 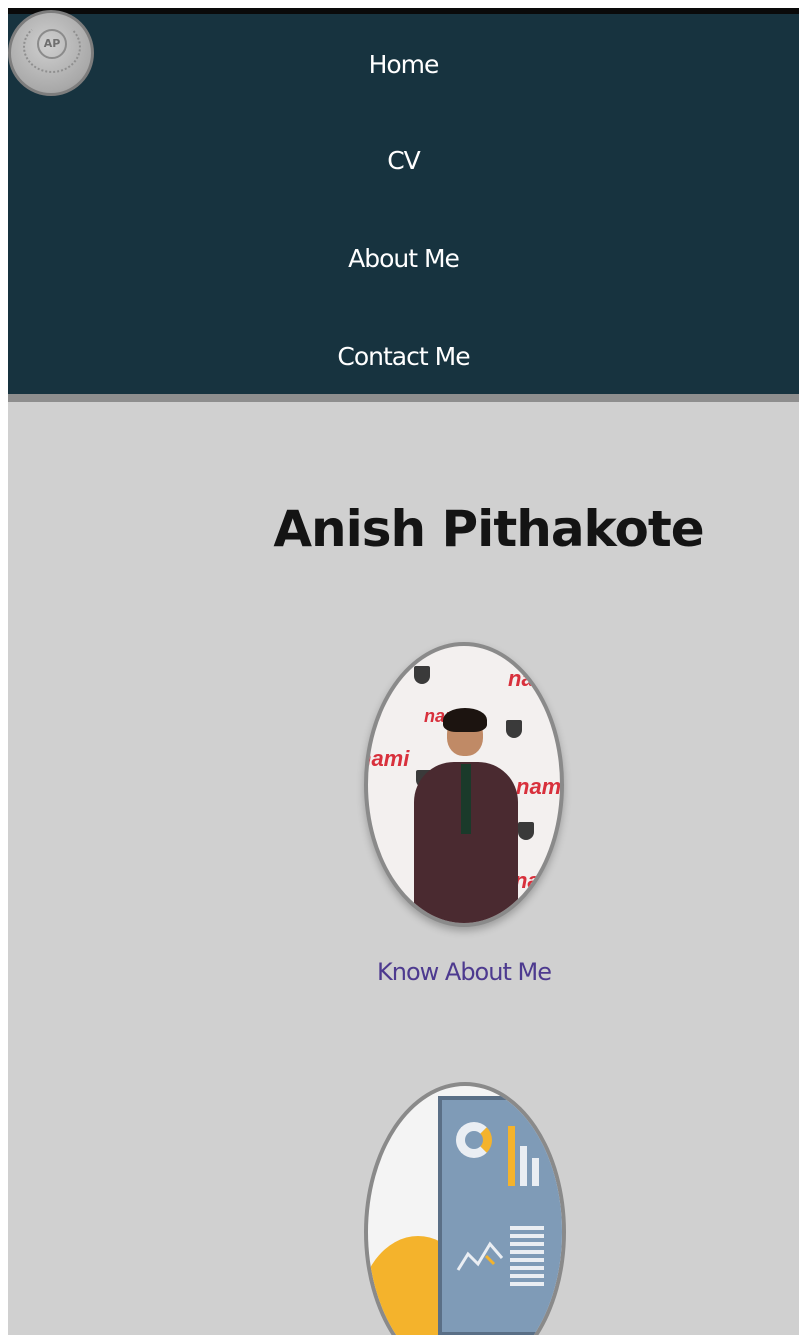 I want to click on person-hair, so click(x=465, y=720).